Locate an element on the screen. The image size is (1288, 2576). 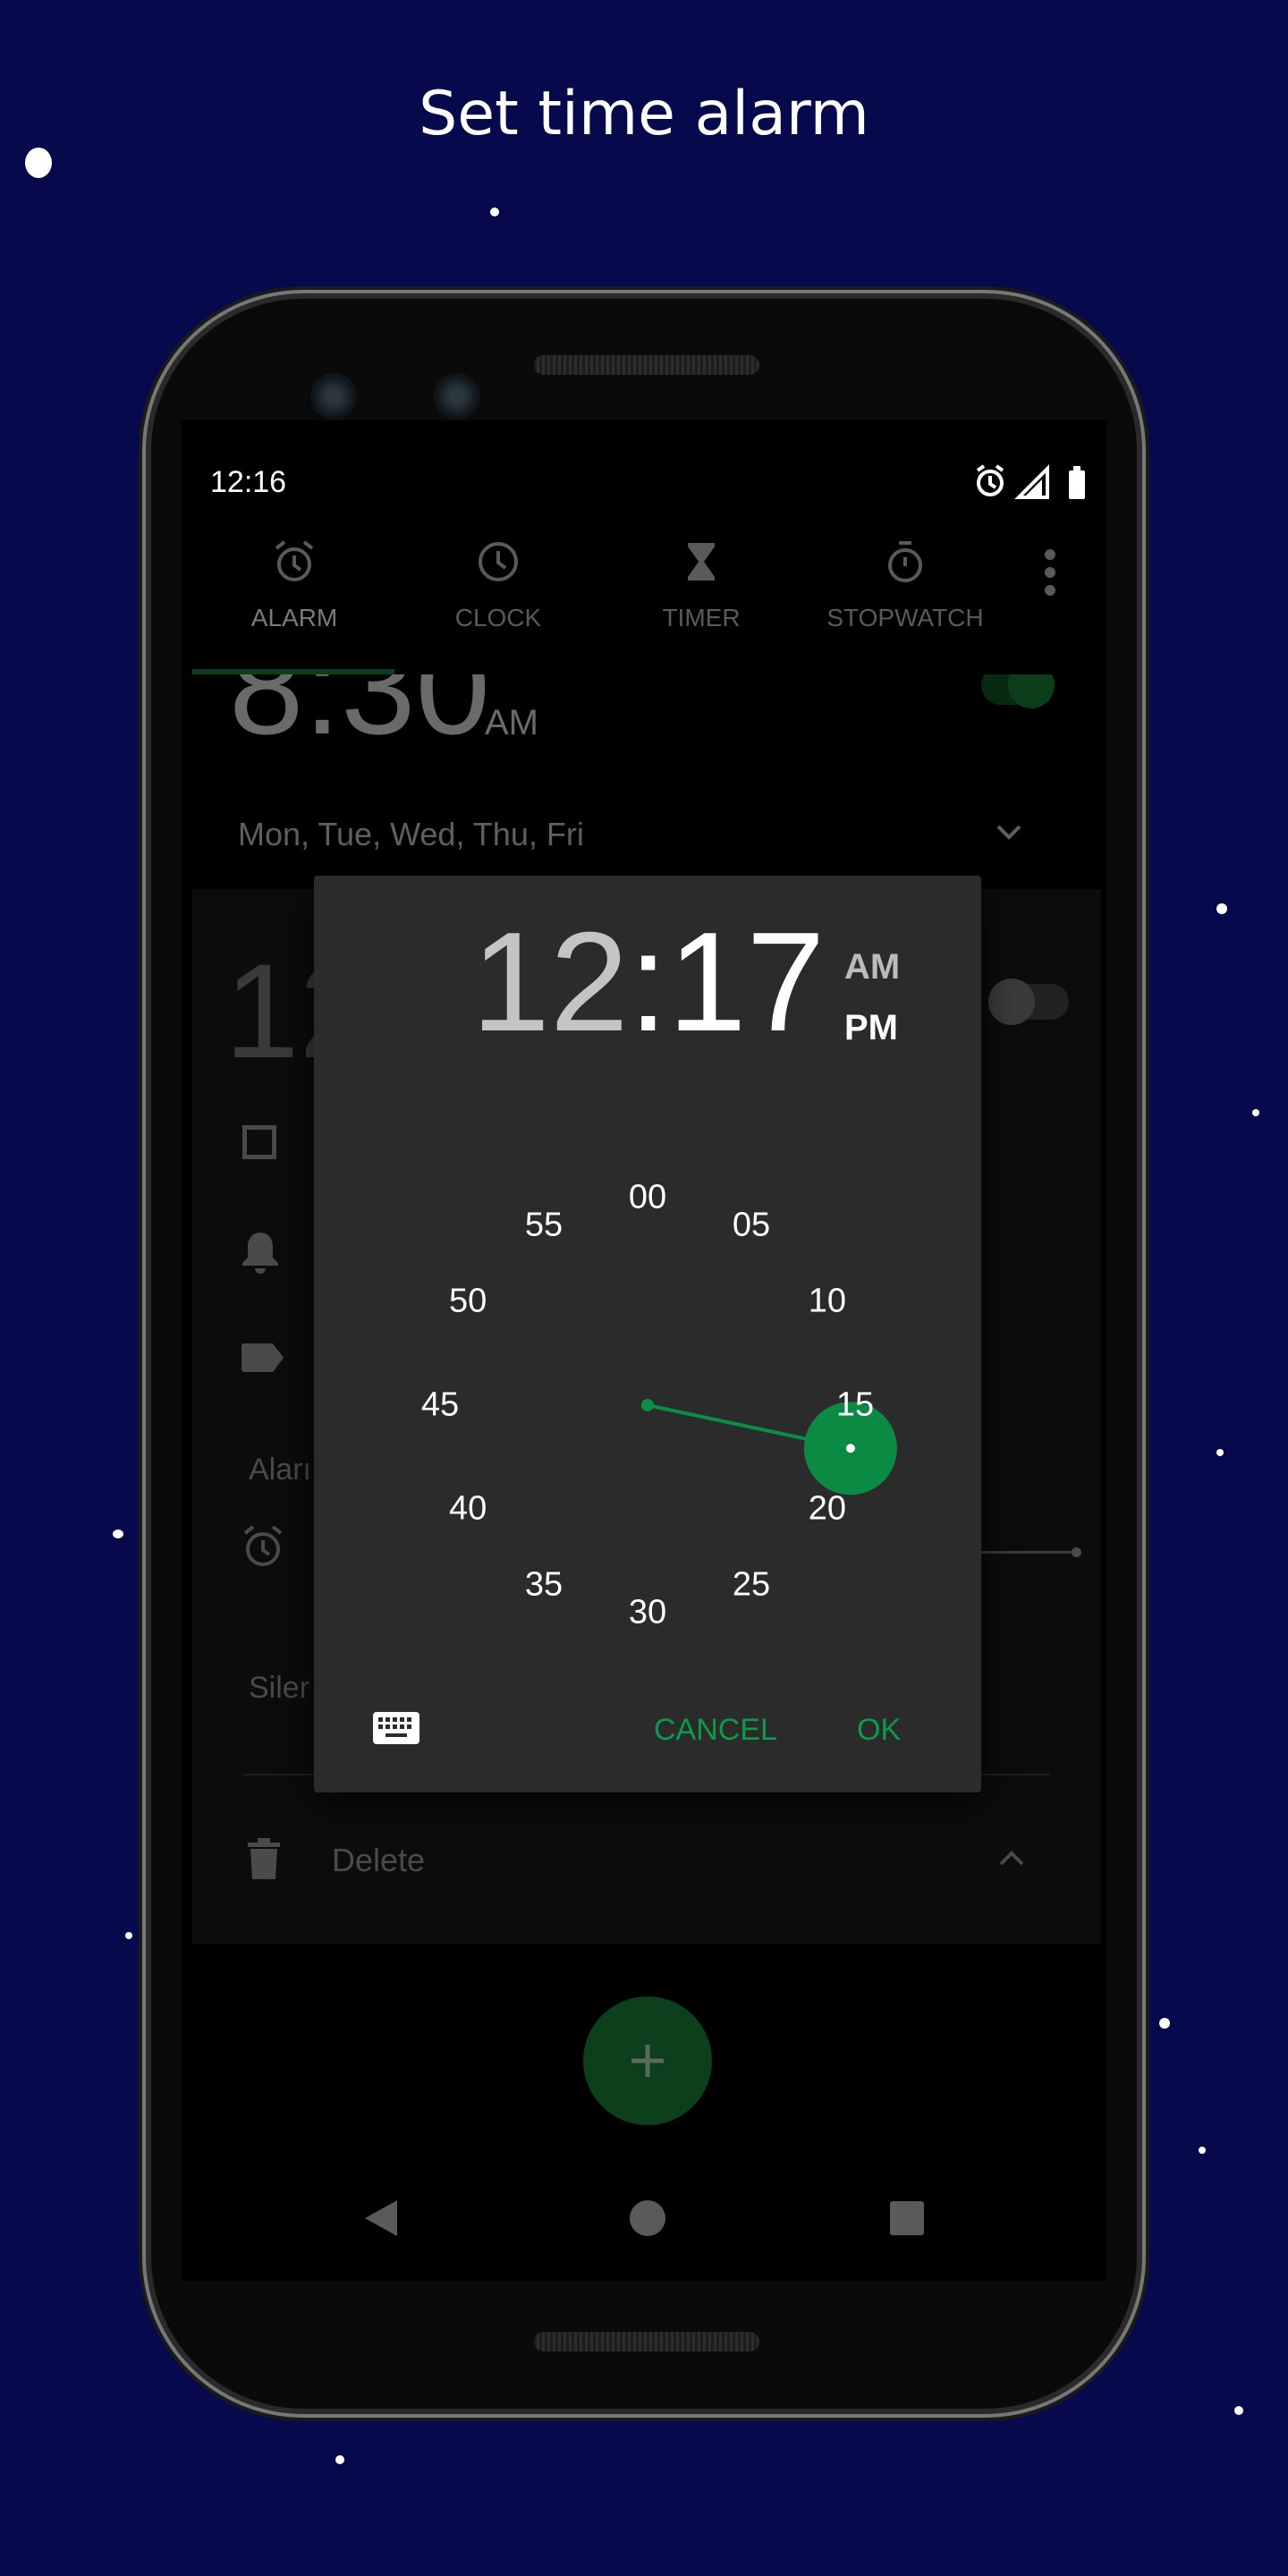
alarm-repeat-days: Mon, Tue, Wed, Thu, Fri is located at coordinates (411, 834).